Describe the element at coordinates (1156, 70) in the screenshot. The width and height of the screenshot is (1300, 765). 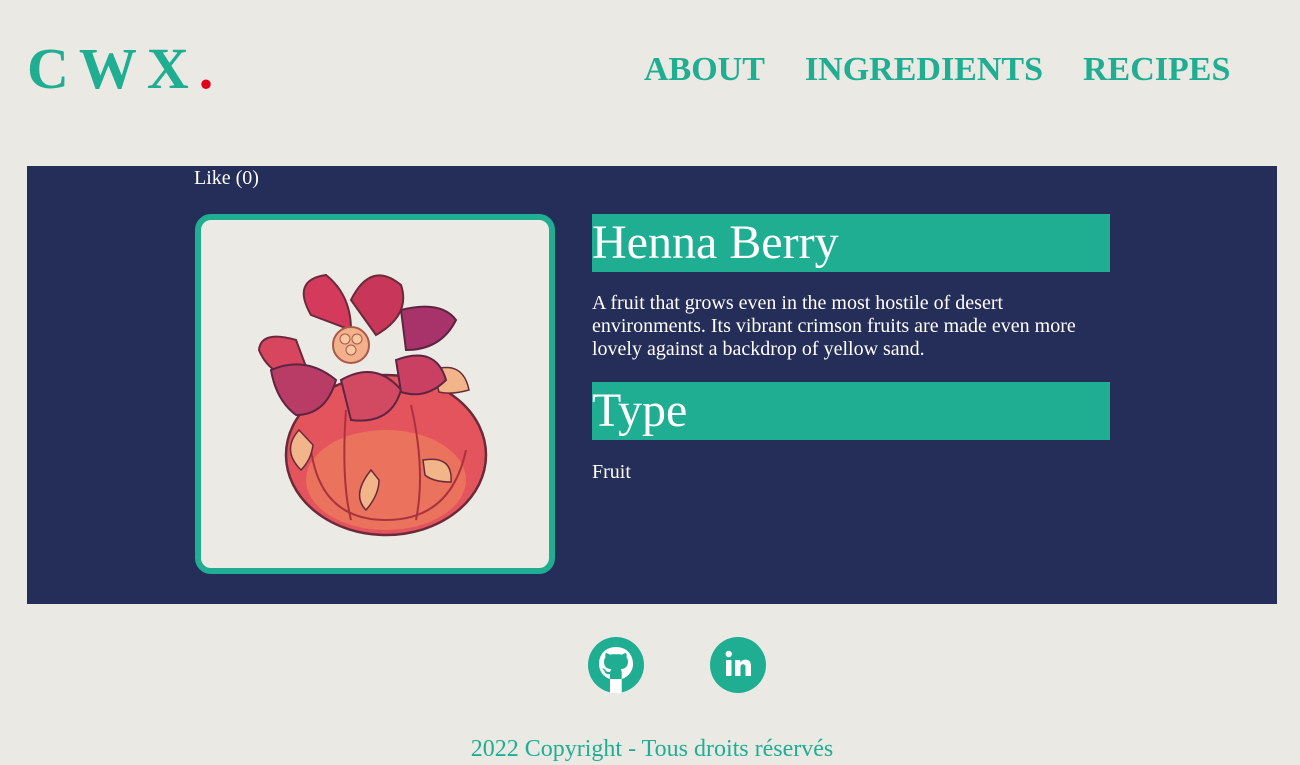
I see `nav-recipes-link: RECIPES` at that location.